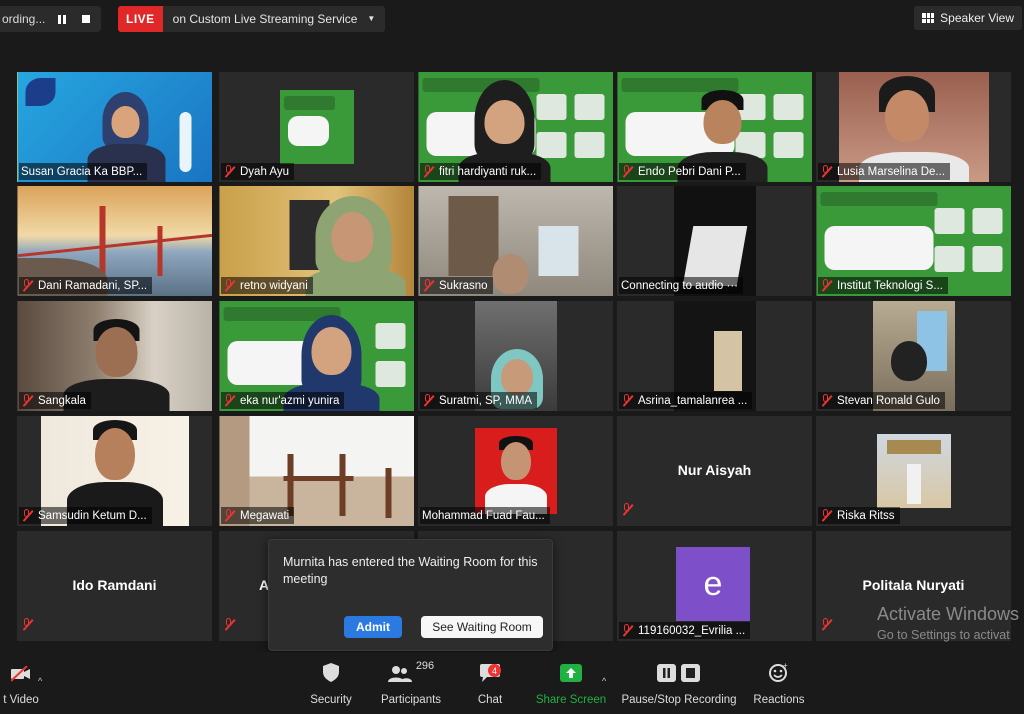  I want to click on speaker-view-label: Speaker View, so click(977, 18).